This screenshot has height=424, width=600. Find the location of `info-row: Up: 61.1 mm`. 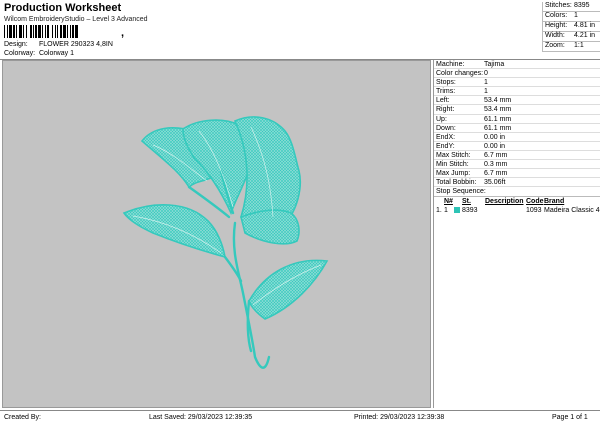

info-row: Up: 61.1 mm is located at coordinates (517, 119).